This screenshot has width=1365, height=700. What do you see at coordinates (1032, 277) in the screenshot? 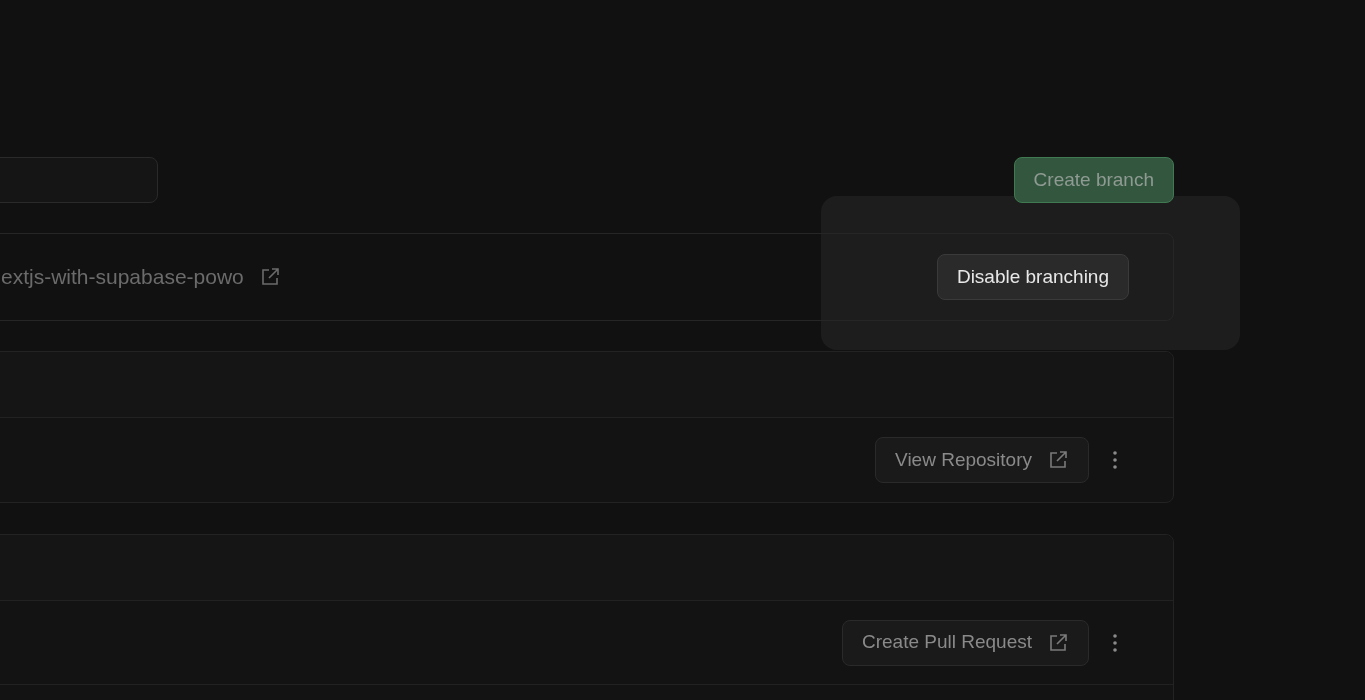
I see `disable-branching-button: Disable branching` at bounding box center [1032, 277].